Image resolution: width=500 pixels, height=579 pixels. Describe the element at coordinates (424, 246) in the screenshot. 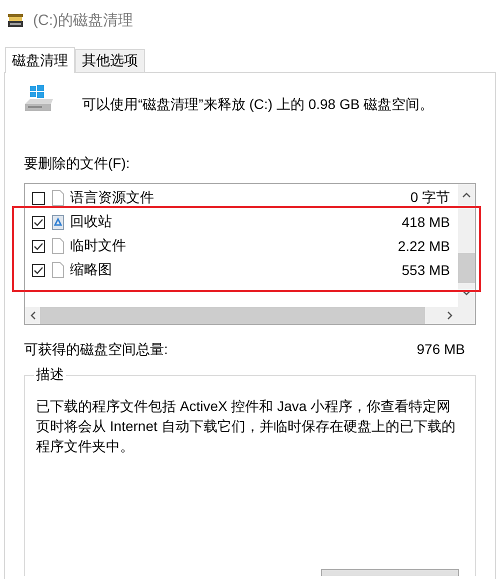

I see `file-size: 2.22 MB` at that location.